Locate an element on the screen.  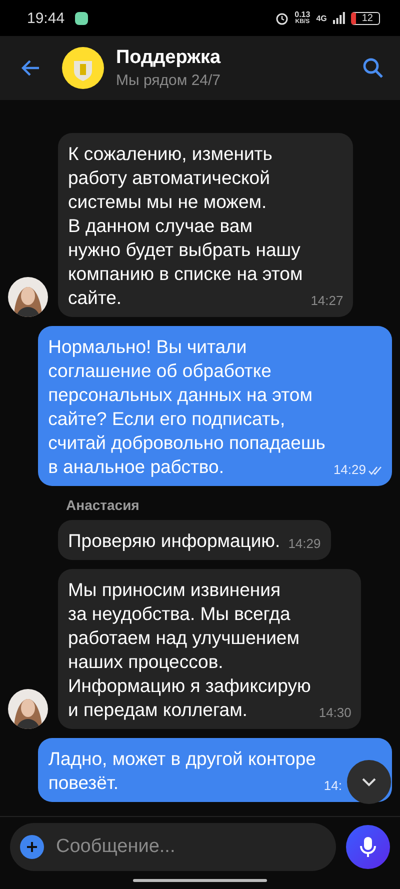
microphone-icon is located at coordinates (368, 847).